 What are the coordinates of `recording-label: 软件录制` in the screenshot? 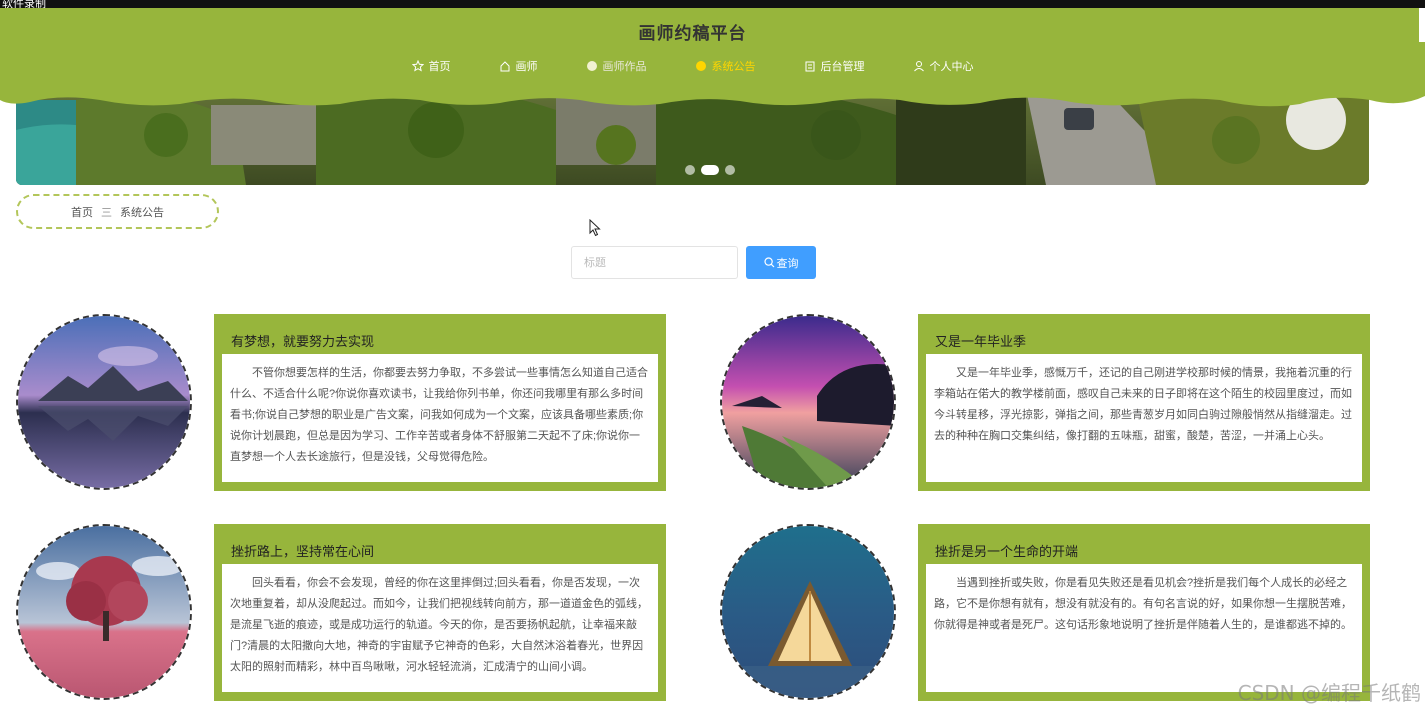 It's located at (712, 4).